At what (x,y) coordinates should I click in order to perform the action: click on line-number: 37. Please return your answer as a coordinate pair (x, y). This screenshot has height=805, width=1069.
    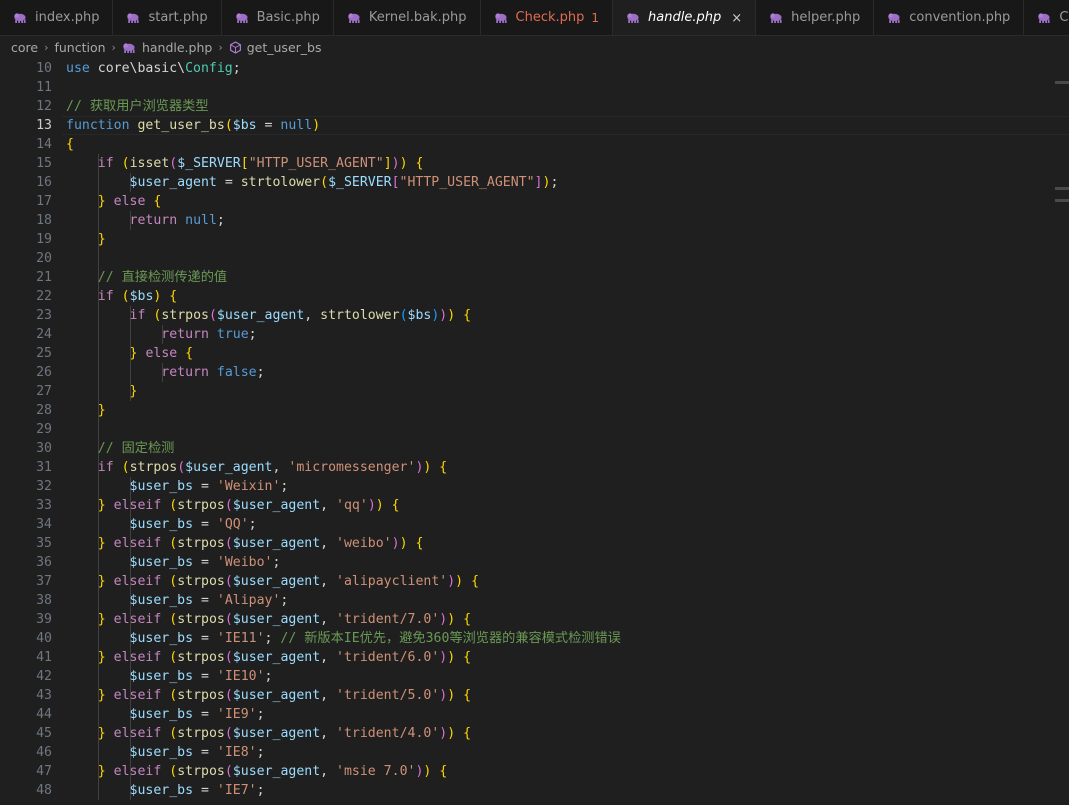
    Looking at the image, I should click on (44, 581).